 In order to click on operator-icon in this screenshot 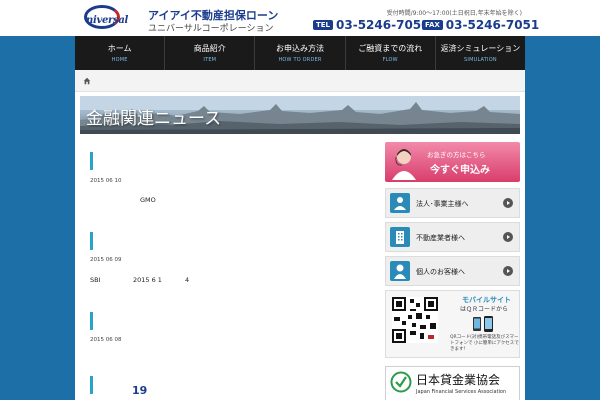, I will do `click(404, 164)`.